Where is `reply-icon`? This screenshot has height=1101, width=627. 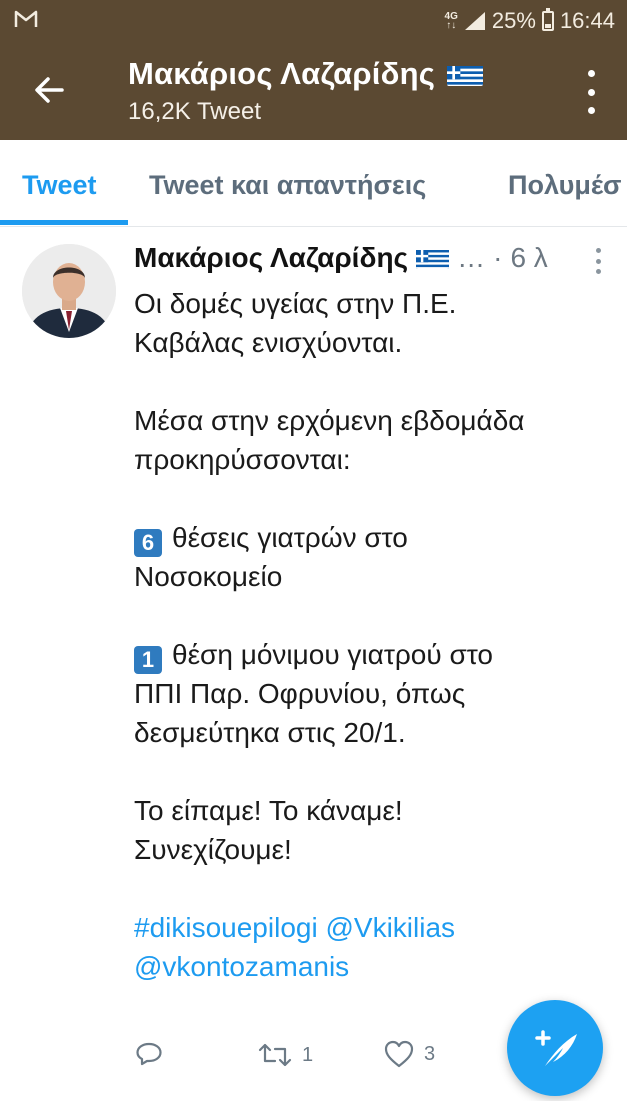 reply-icon is located at coordinates (149, 1054).